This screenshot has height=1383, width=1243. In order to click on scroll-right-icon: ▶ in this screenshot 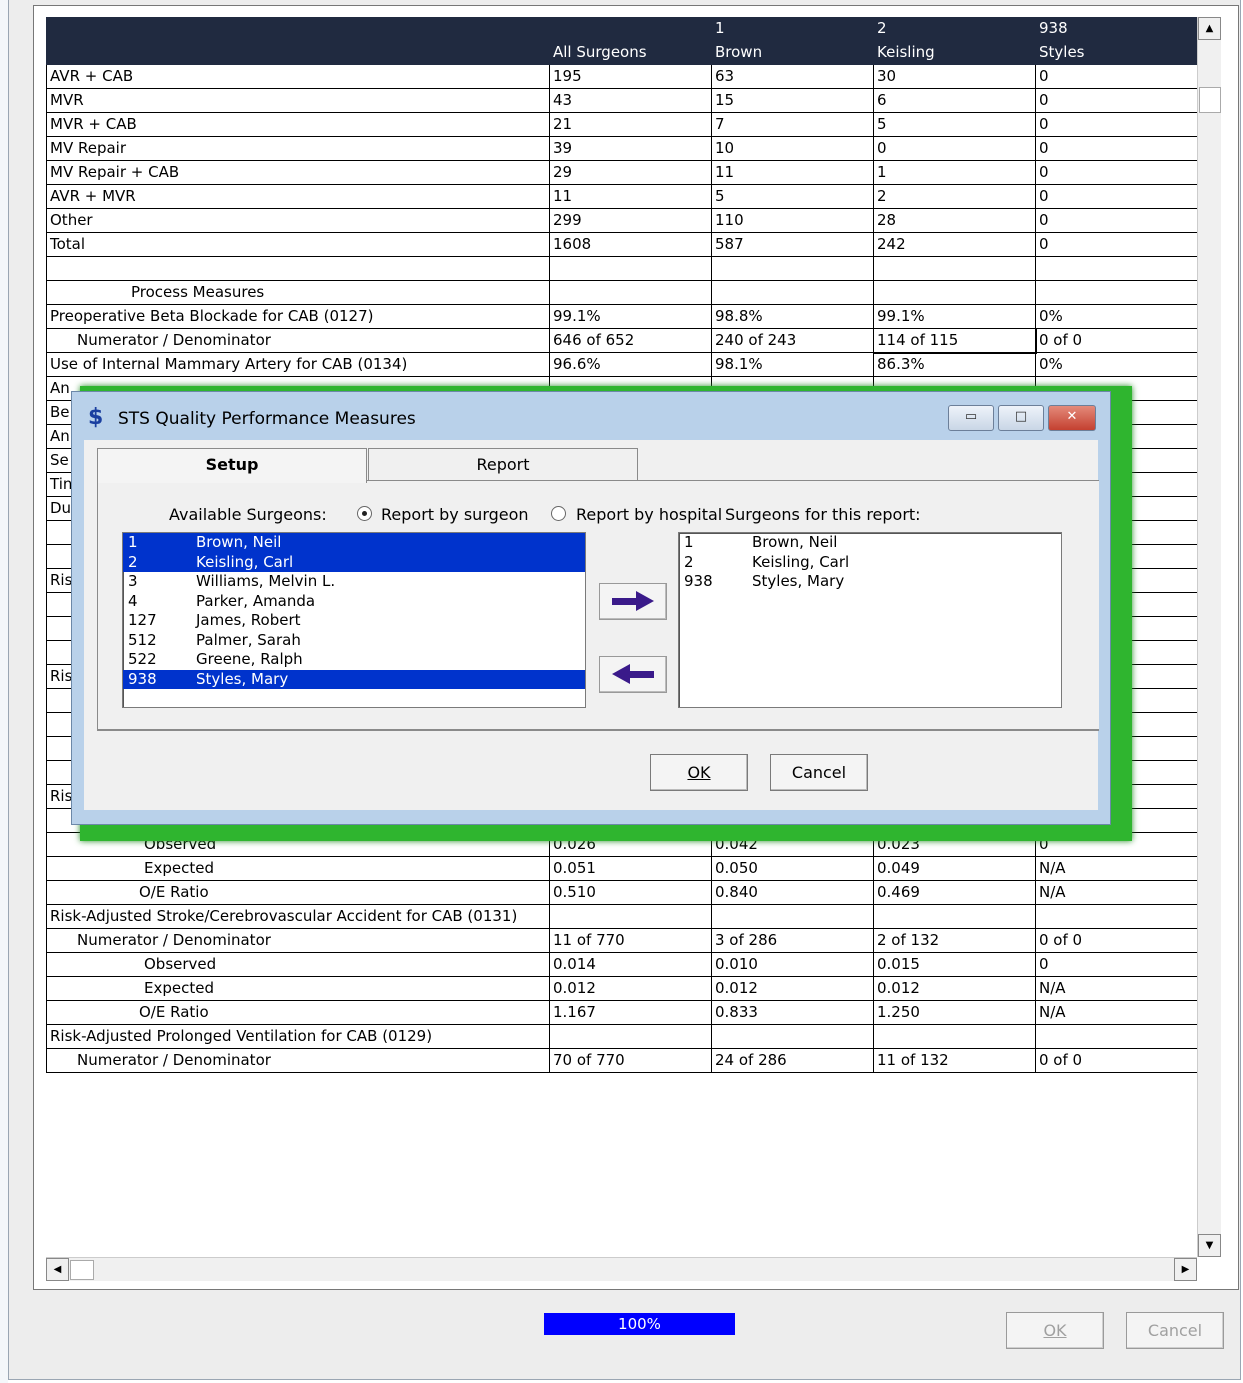, I will do `click(1185, 1269)`.